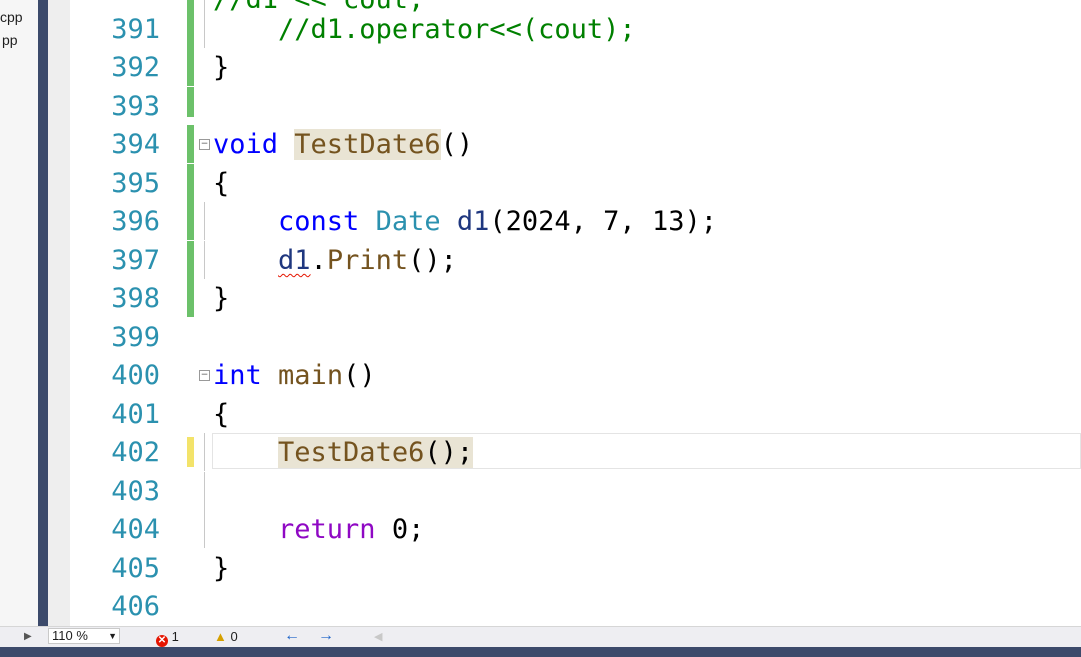  What do you see at coordinates (135, 375) in the screenshot?
I see `line-number: 400` at bounding box center [135, 375].